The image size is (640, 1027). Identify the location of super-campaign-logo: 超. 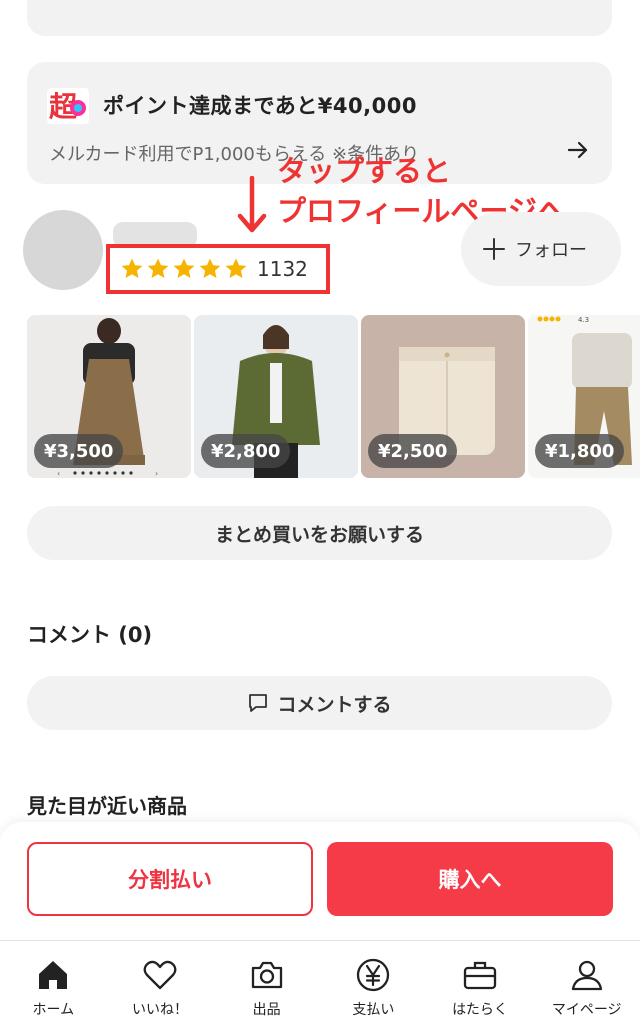
(68, 106).